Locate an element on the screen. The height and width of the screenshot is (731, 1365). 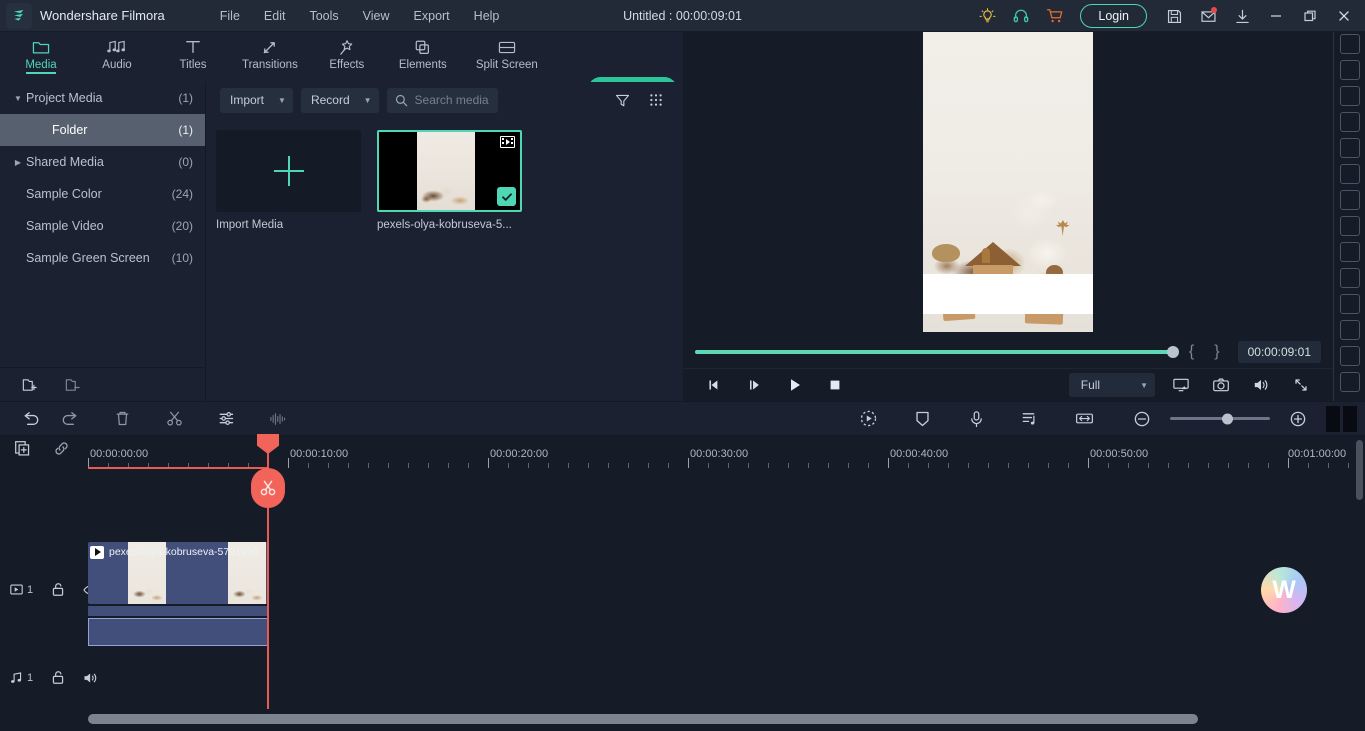
tab-media: Media is located at coordinates (41, 51).